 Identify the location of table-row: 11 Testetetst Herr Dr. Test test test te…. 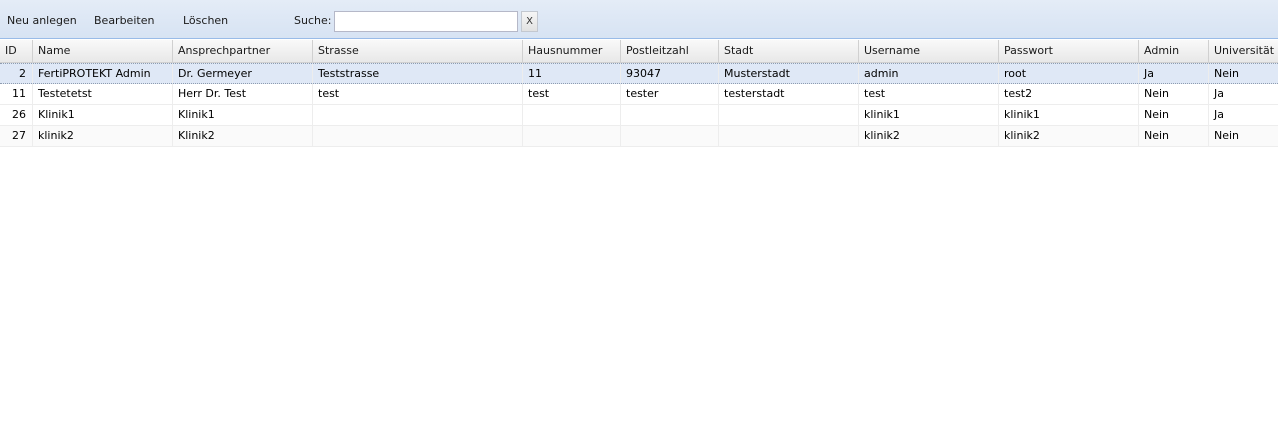
(639, 94).